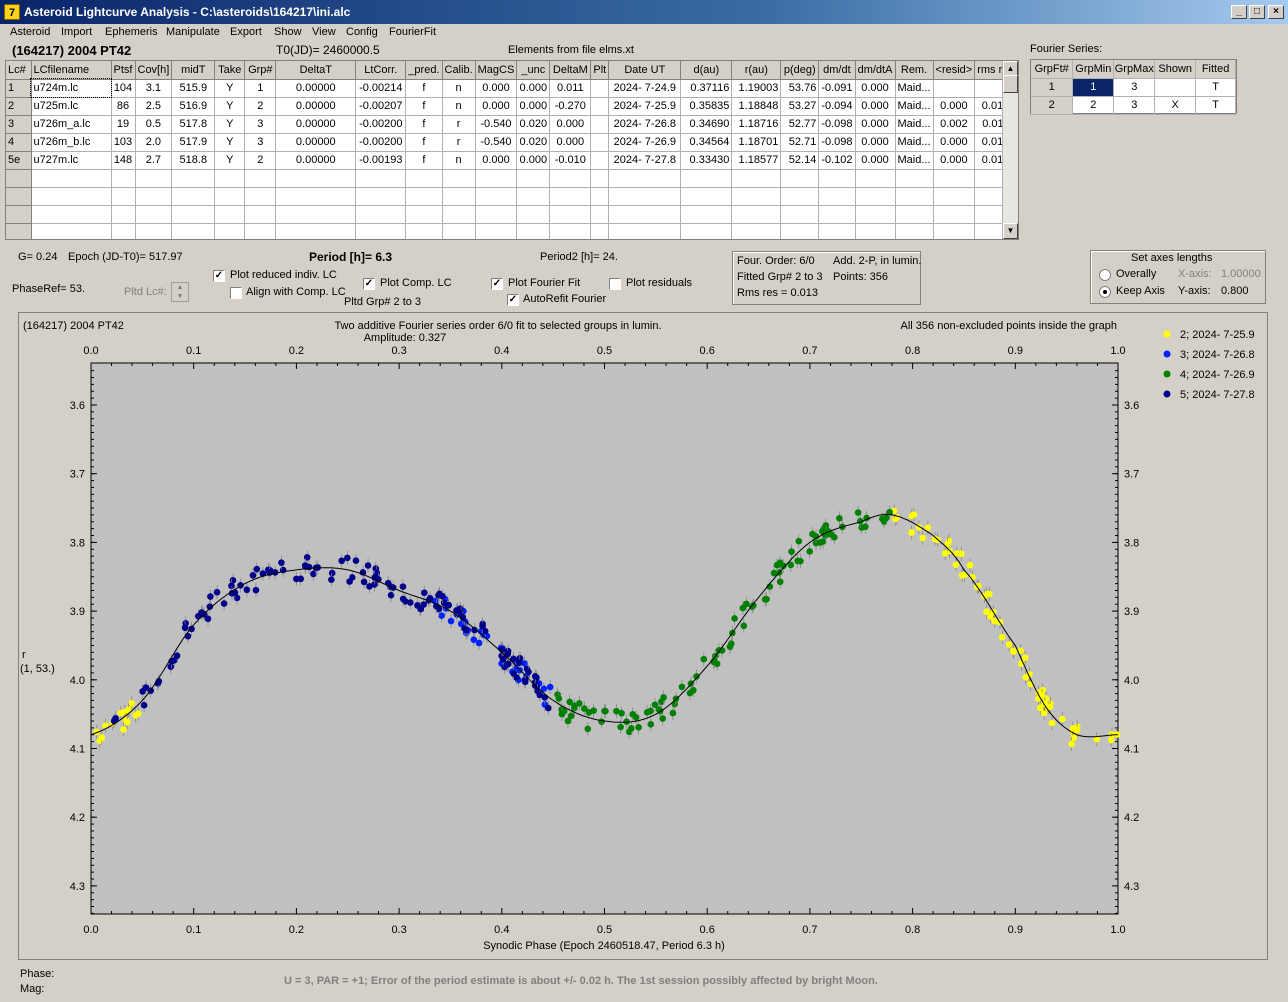 Image resolution: width=1288 pixels, height=1002 pixels. Describe the element at coordinates (809, 351) in the screenshot. I see `x-tick-label-top: 0.7` at that location.